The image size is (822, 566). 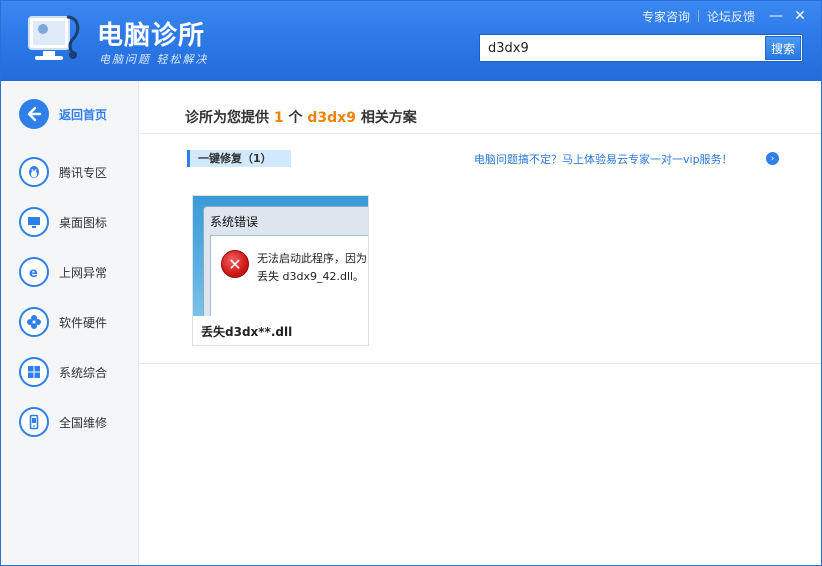 I want to click on svg-text: e, so click(x=33, y=273).